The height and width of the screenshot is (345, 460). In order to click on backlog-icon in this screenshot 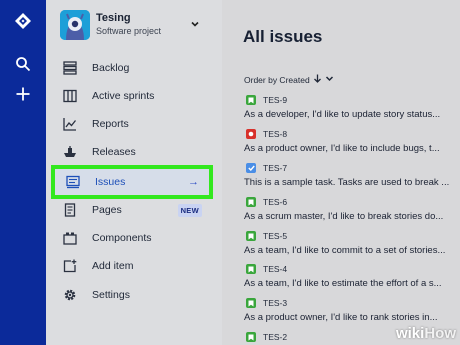, I will do `click(70, 68)`.